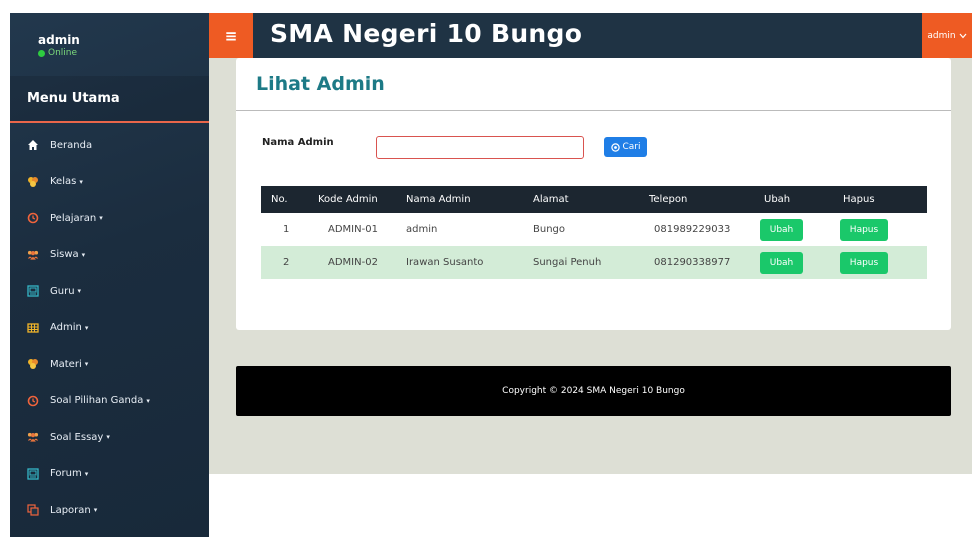 The width and height of the screenshot is (972, 537). I want to click on cell-kode: ADMIN-01, so click(353, 229).